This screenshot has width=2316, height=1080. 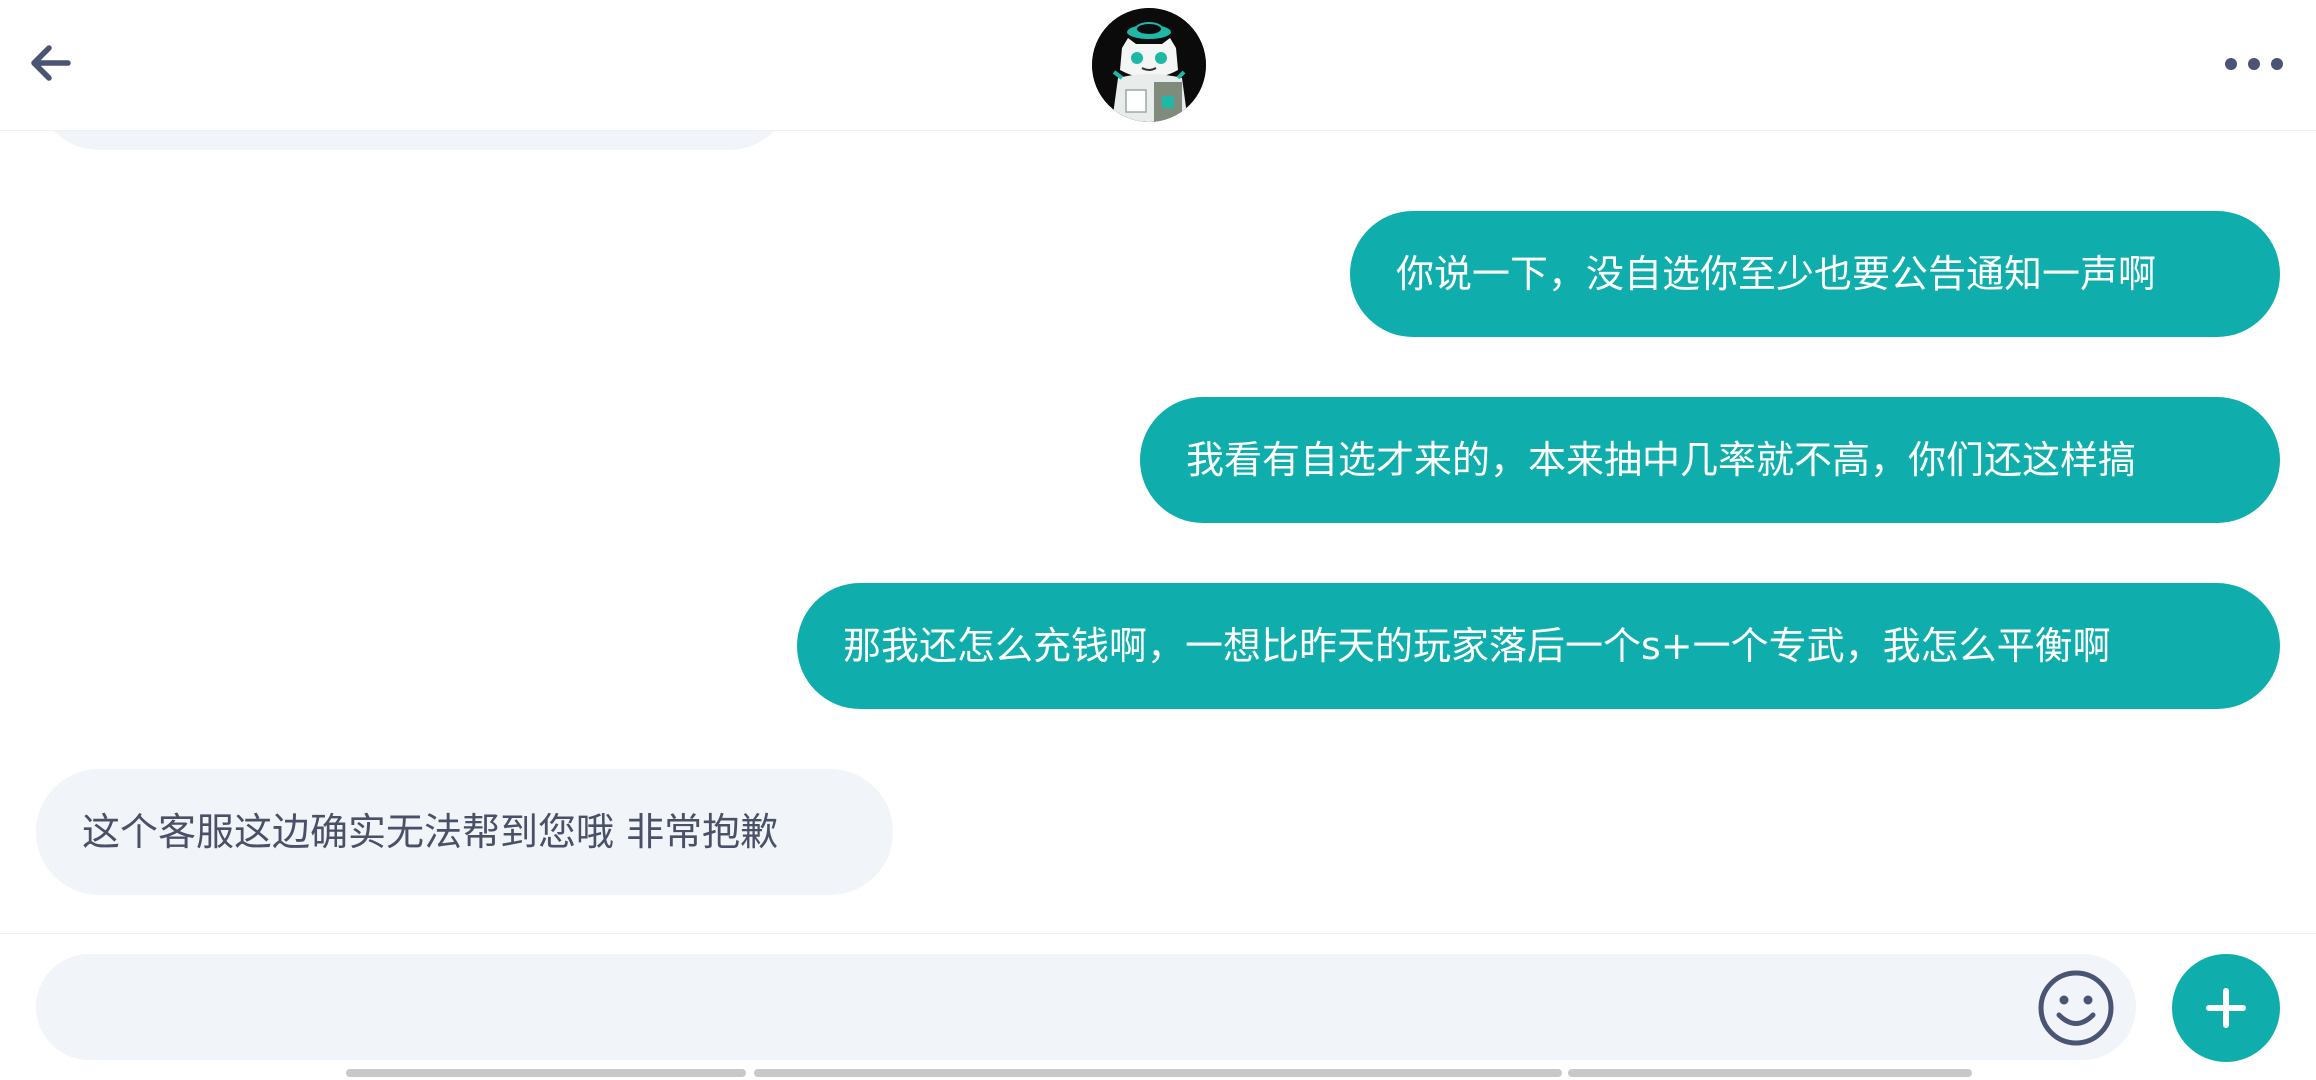 I want to click on outgoing-message-bubble: 我看有自选才来的，本来抽中几率就不高，你们还这样搞, so click(x=1710, y=460).